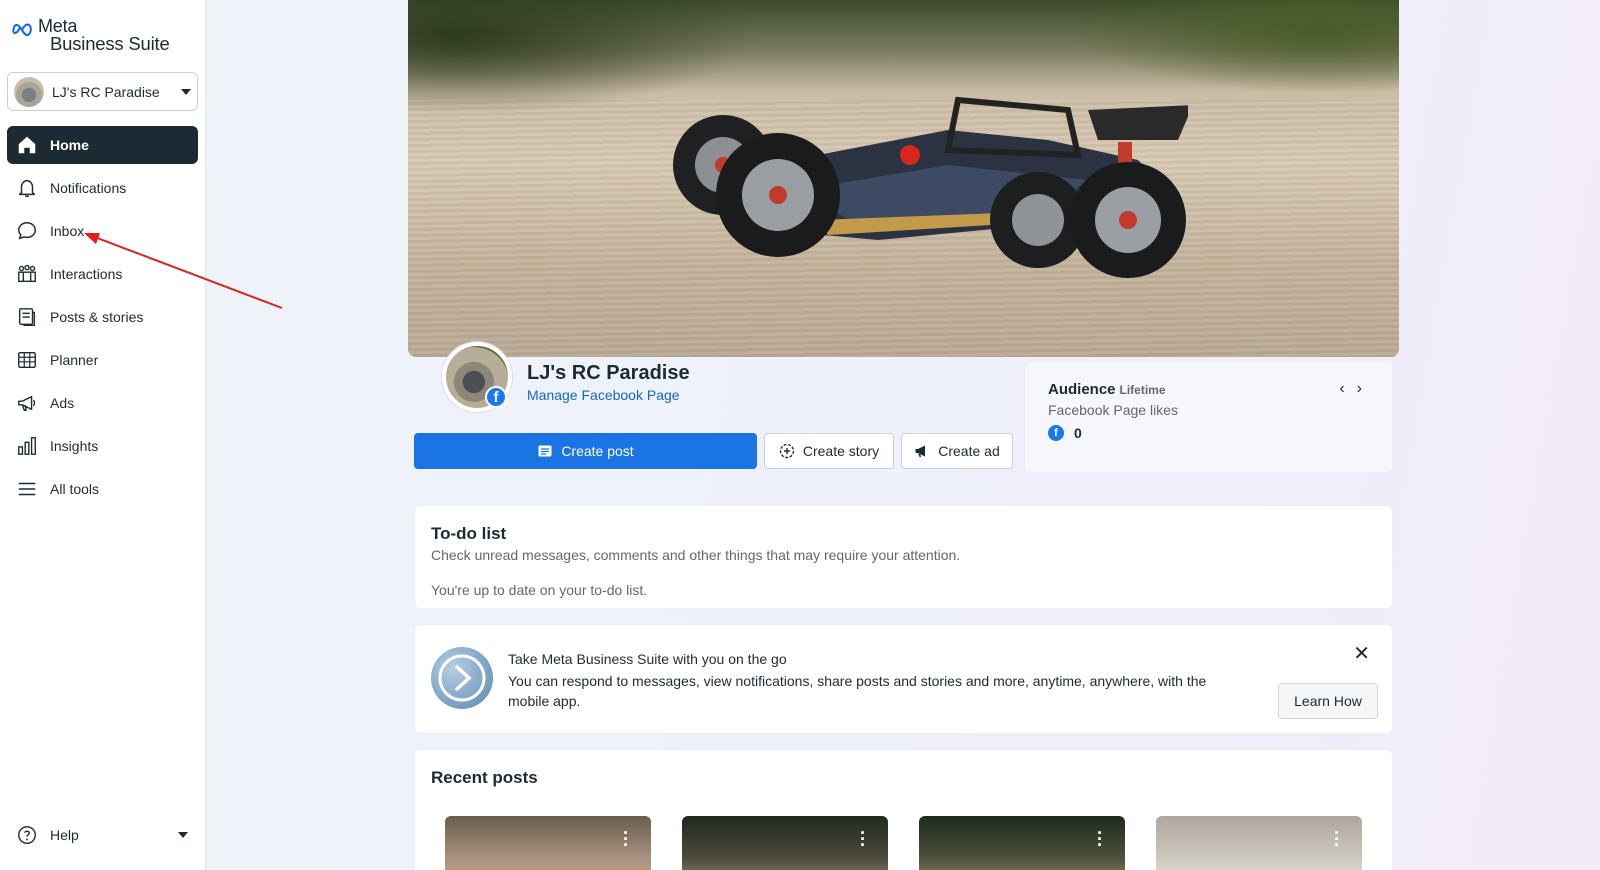  I want to click on sidebar-item-ads: Ads, so click(102, 403).